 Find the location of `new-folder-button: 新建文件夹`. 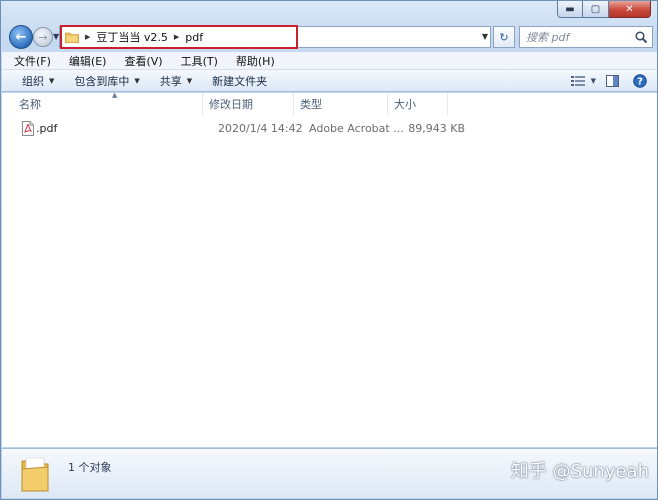

new-folder-button: 新建文件夹 is located at coordinates (239, 81).